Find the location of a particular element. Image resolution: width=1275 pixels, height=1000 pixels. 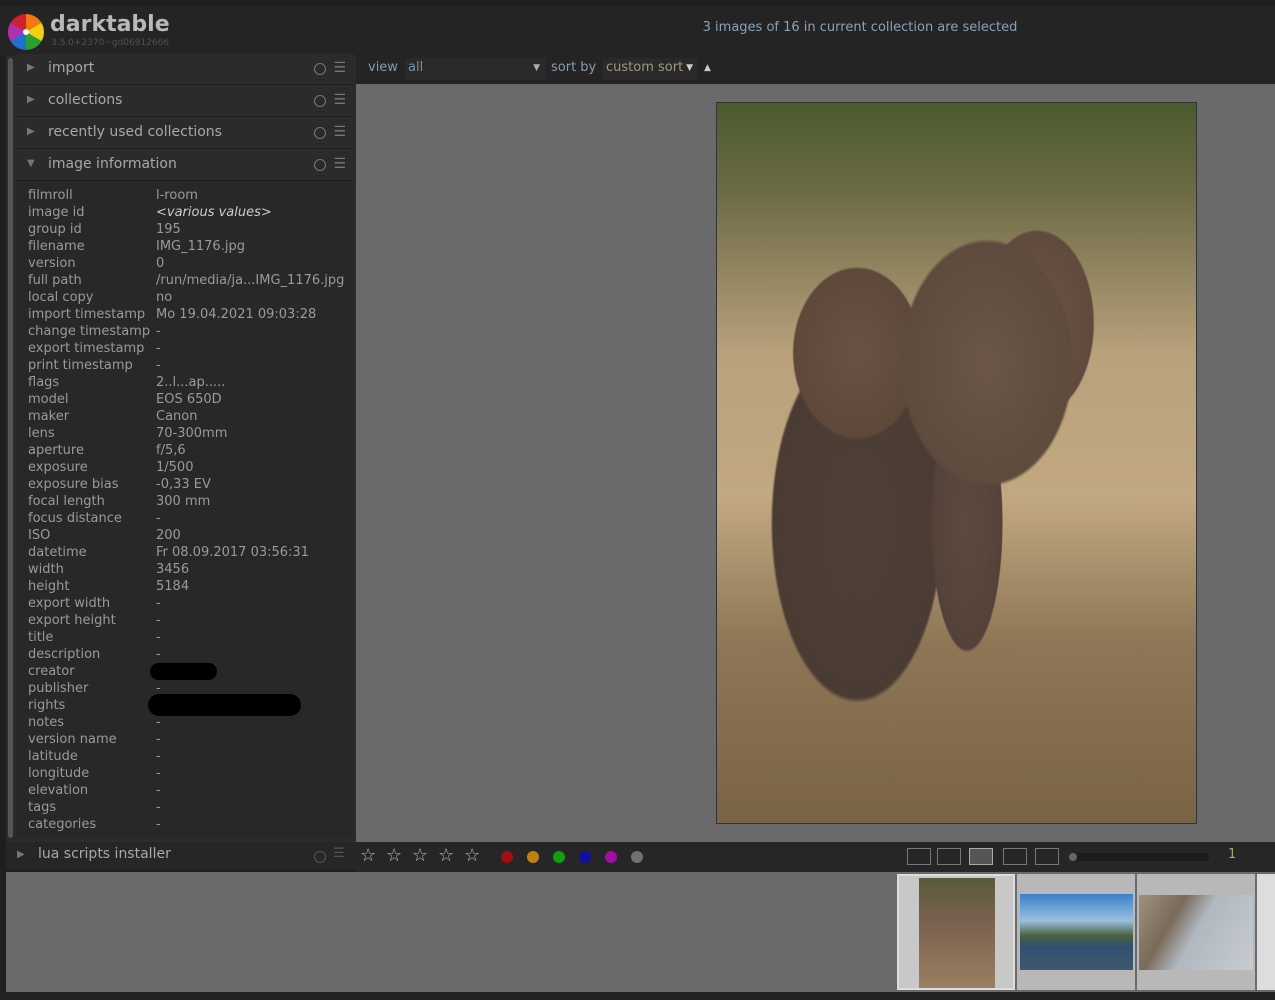

module-image-information: ▼ image information ☰ is located at coordinates (185, 165).